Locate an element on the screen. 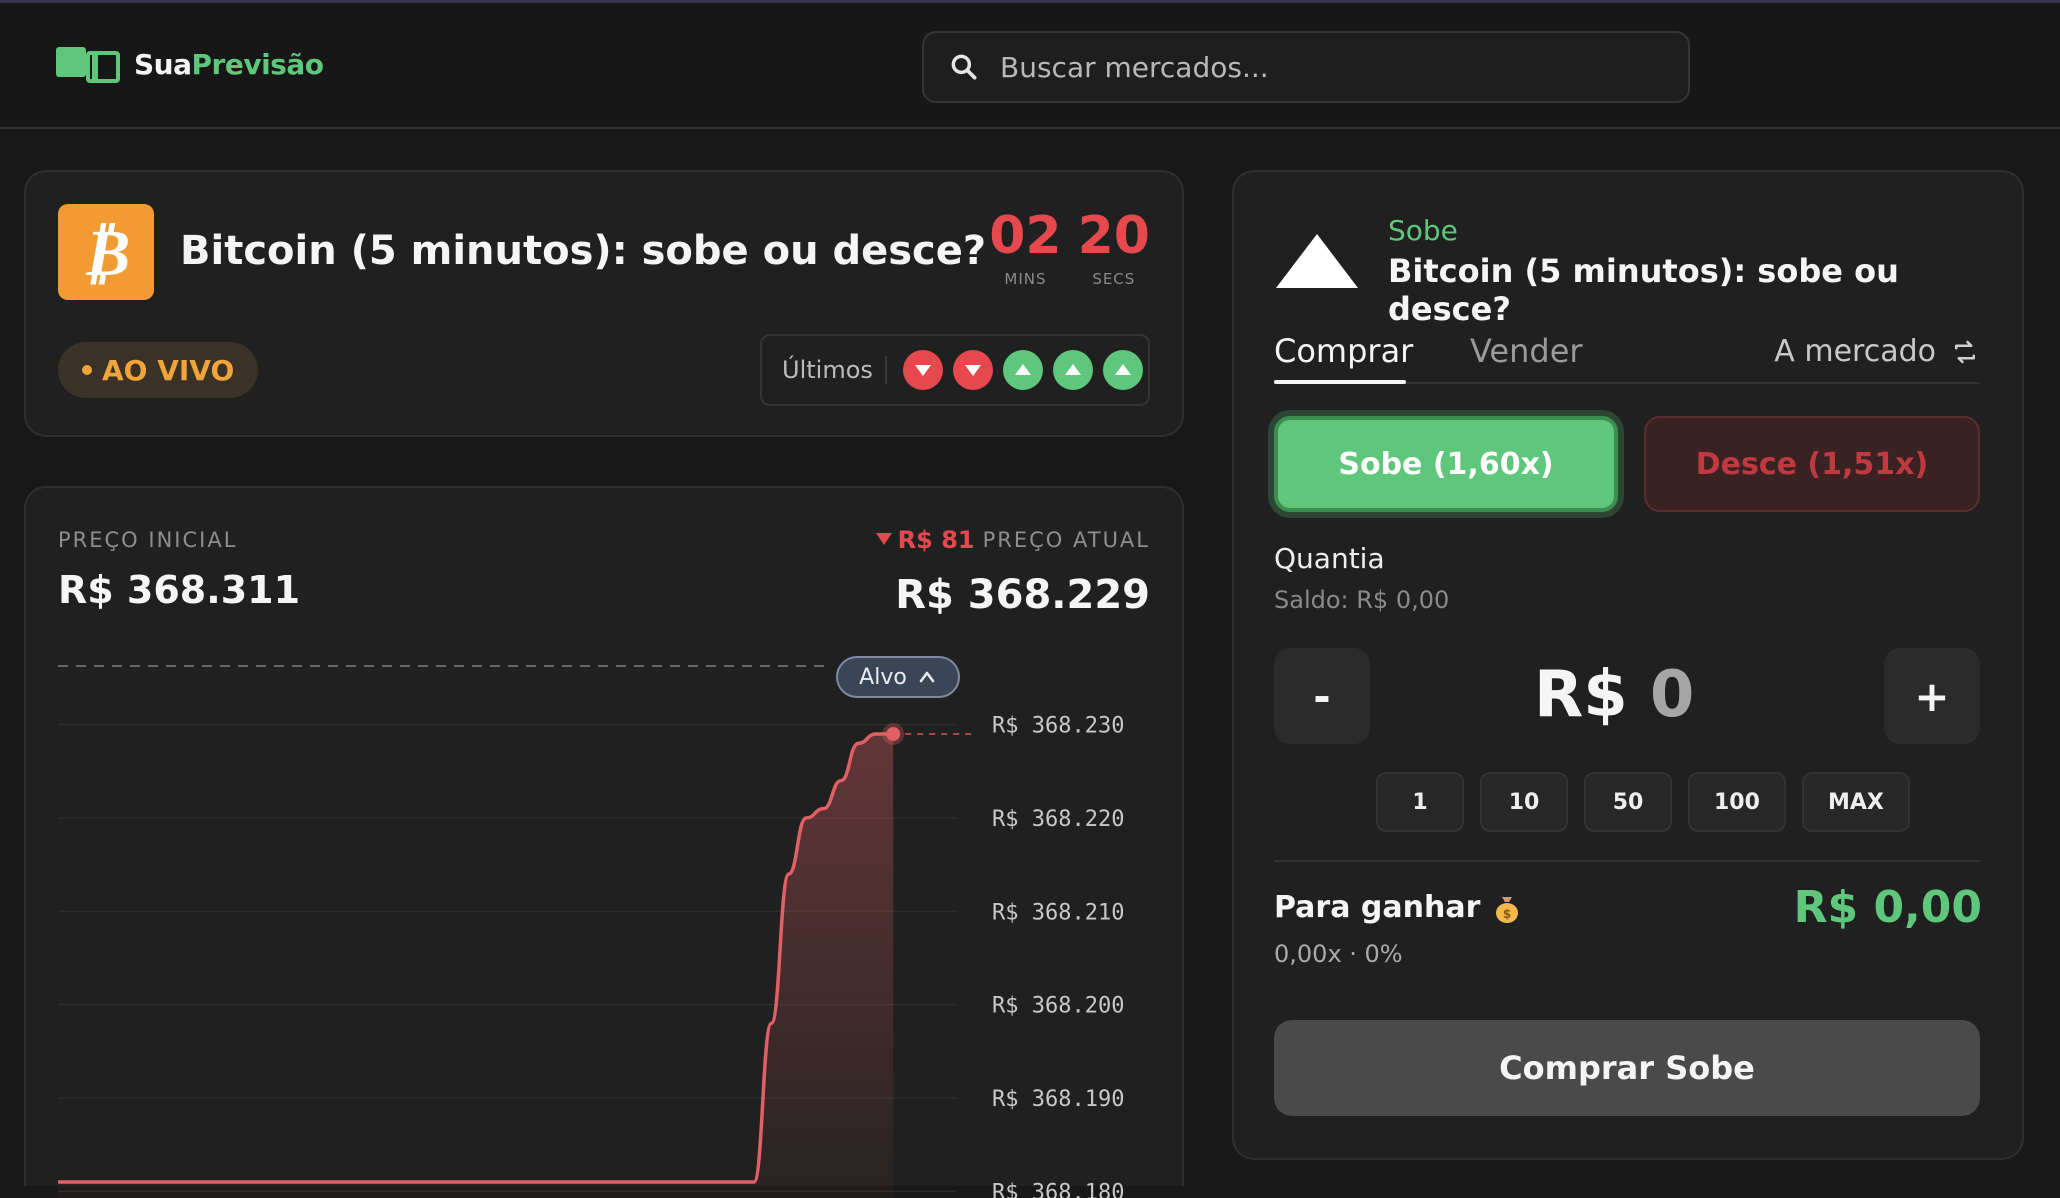 The height and width of the screenshot is (1198, 2060). order-type-toggle: A mercado is located at coordinates (1877, 351).